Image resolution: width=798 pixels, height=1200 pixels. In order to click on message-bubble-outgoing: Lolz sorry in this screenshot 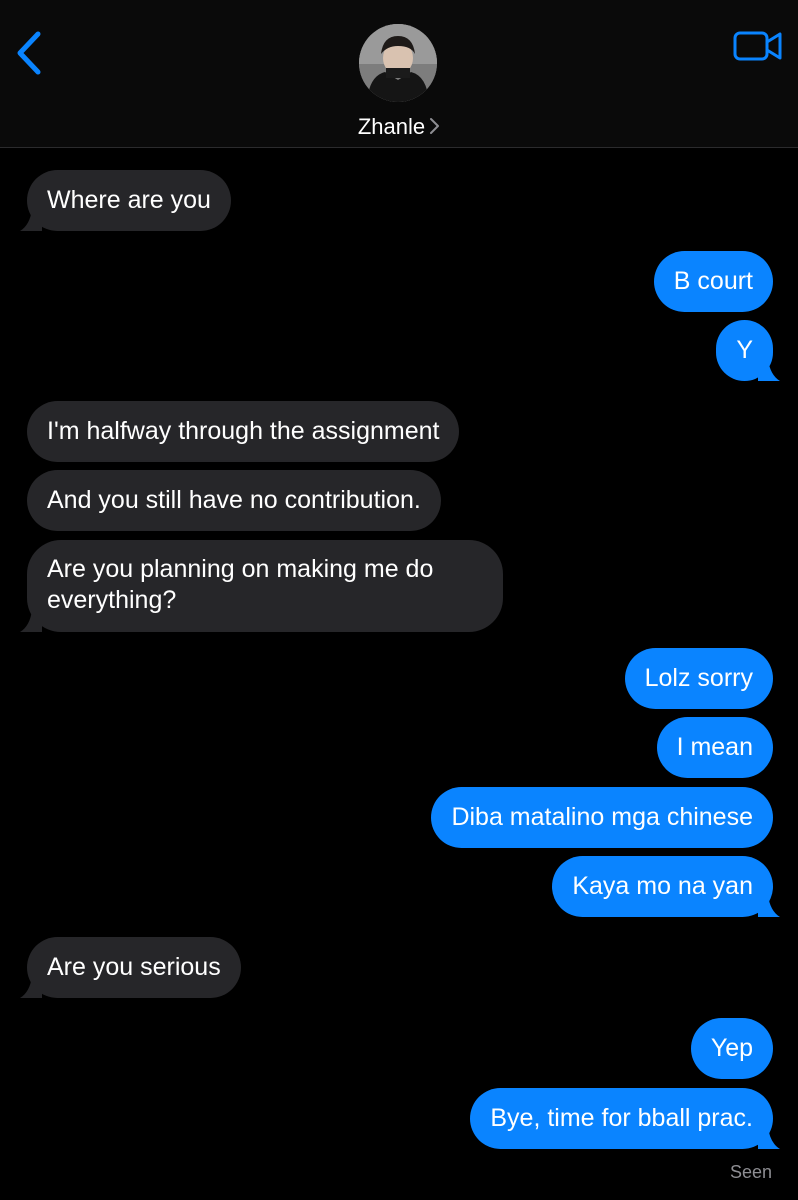, I will do `click(698, 678)`.